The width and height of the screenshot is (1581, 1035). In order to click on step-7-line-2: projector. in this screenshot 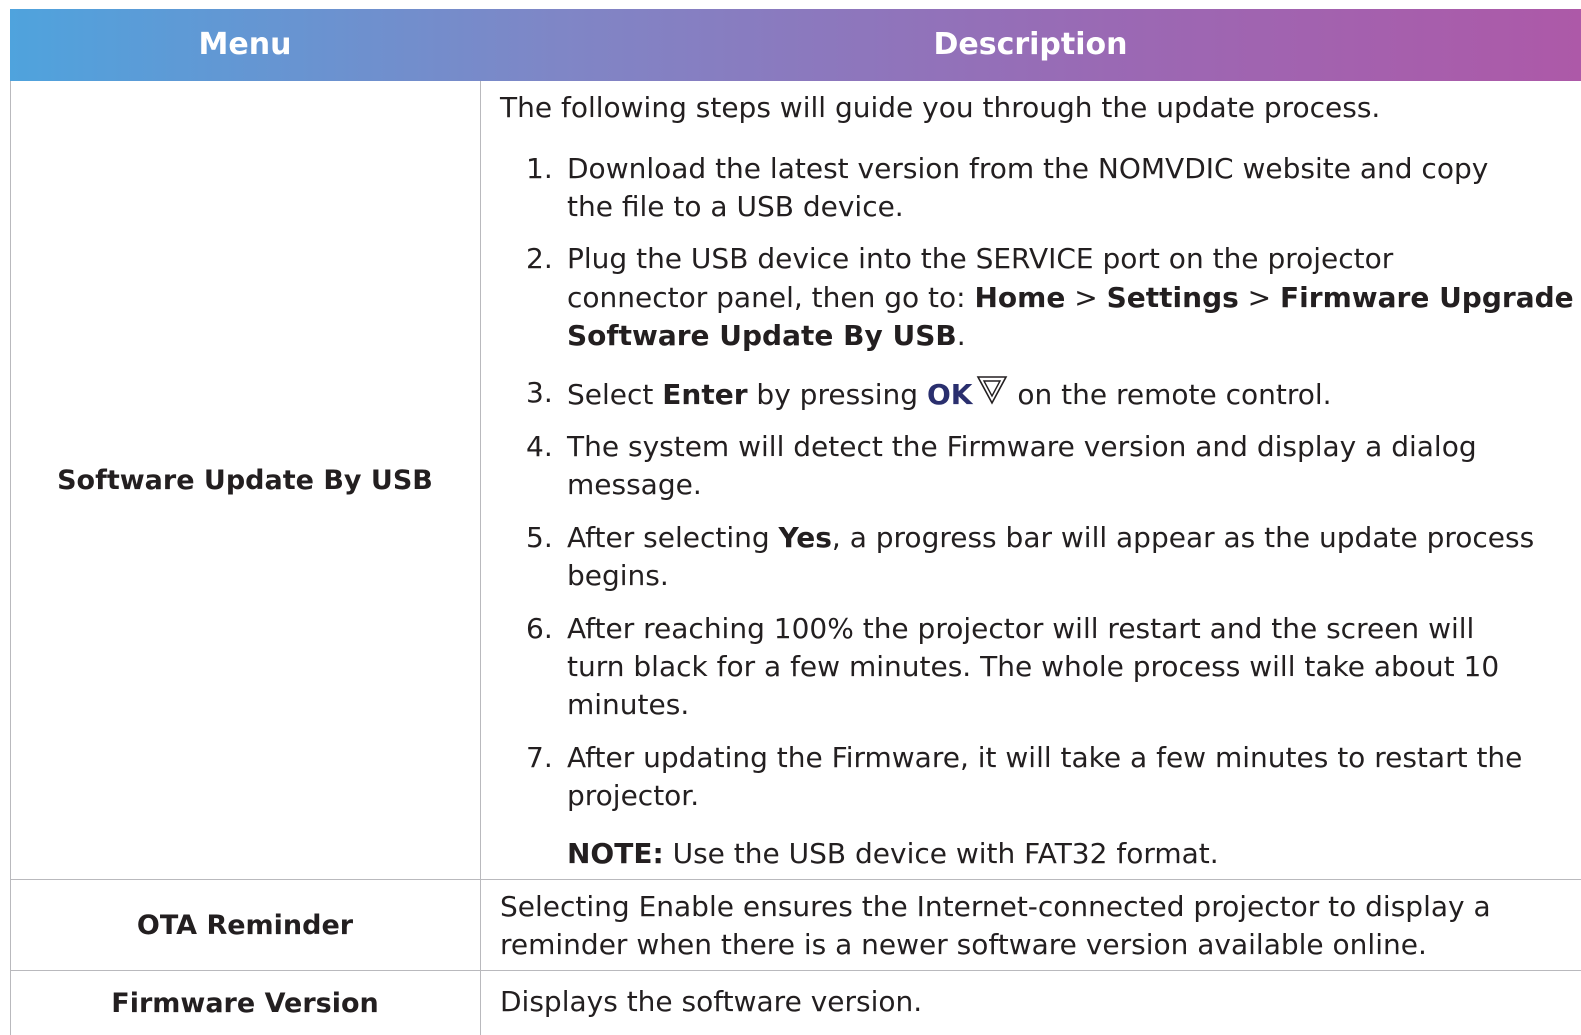, I will do `click(633, 795)`.